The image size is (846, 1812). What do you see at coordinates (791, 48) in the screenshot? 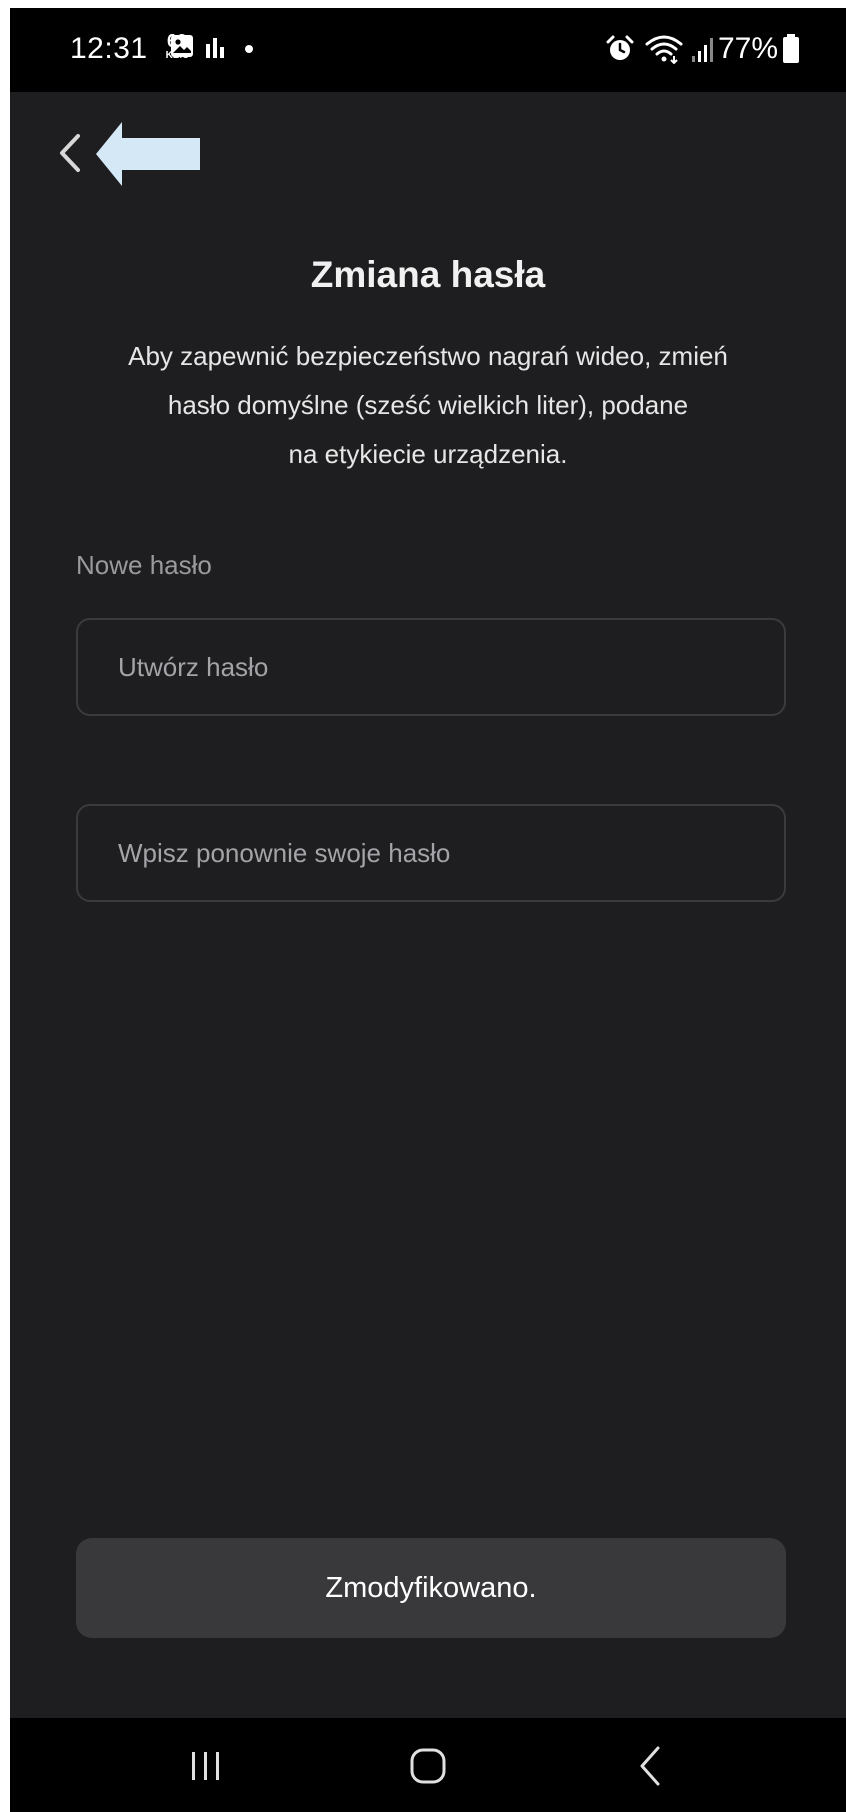
I see `battery-icon` at bounding box center [791, 48].